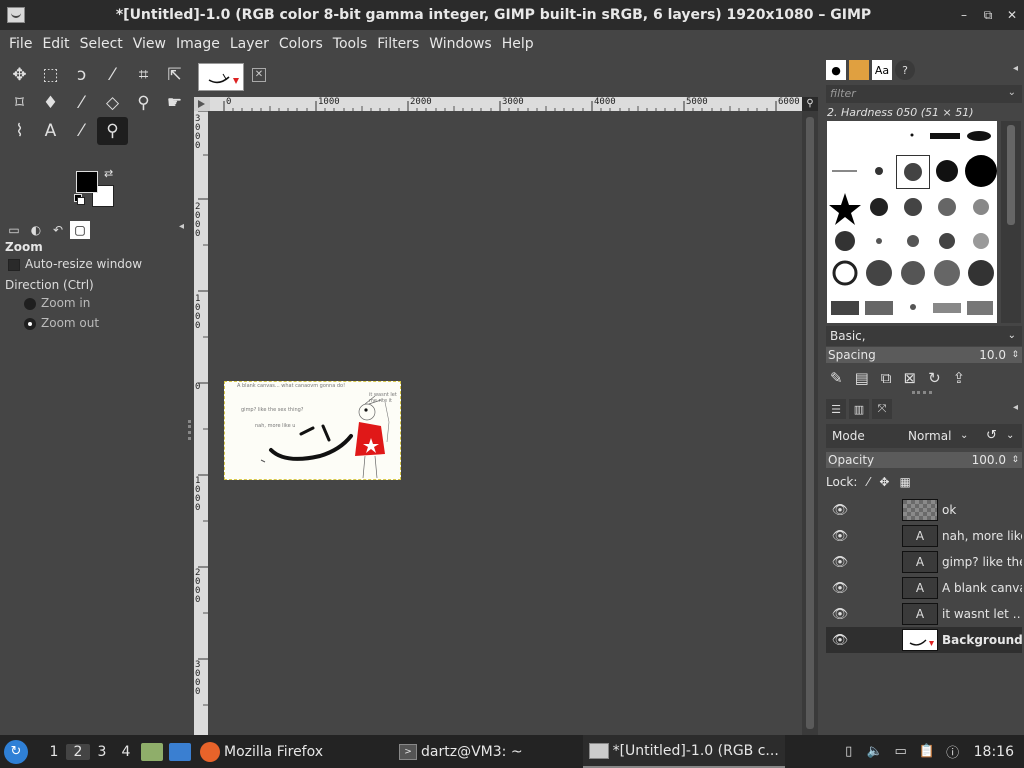  What do you see at coordinates (81, 131) in the screenshot?
I see `color-picker-tool-icon: ⁄` at bounding box center [81, 131].